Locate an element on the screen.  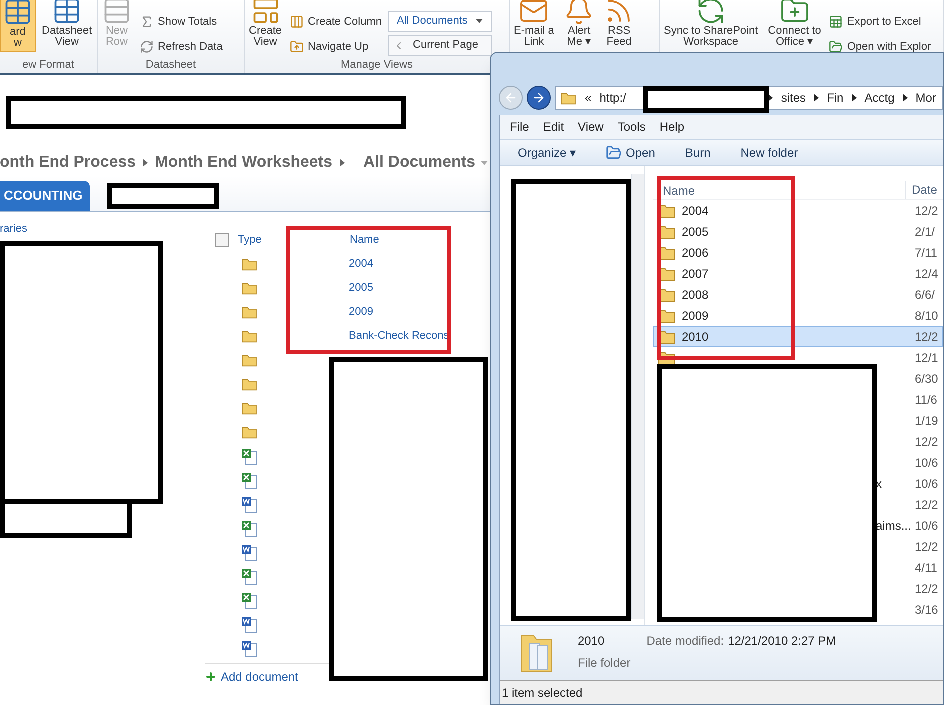
file-row: 2004 12/2 is located at coordinates (798, 210).